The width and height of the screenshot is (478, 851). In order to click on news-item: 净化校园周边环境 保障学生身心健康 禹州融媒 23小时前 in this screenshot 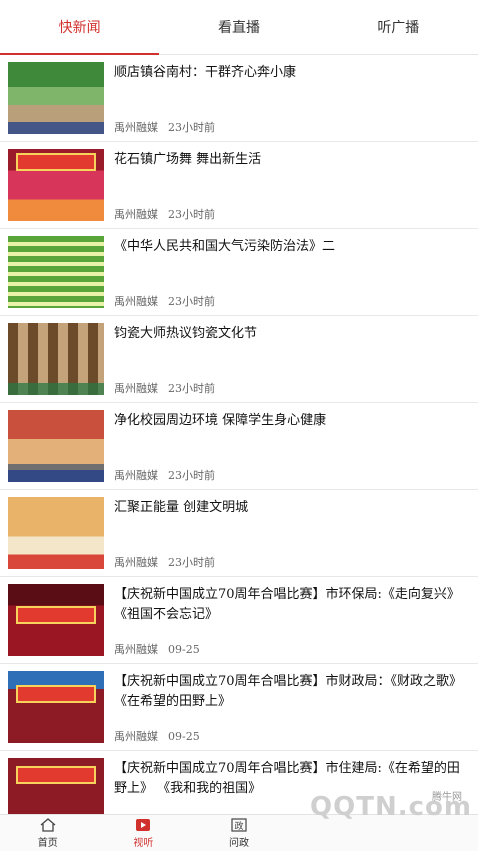, I will do `click(239, 446)`.